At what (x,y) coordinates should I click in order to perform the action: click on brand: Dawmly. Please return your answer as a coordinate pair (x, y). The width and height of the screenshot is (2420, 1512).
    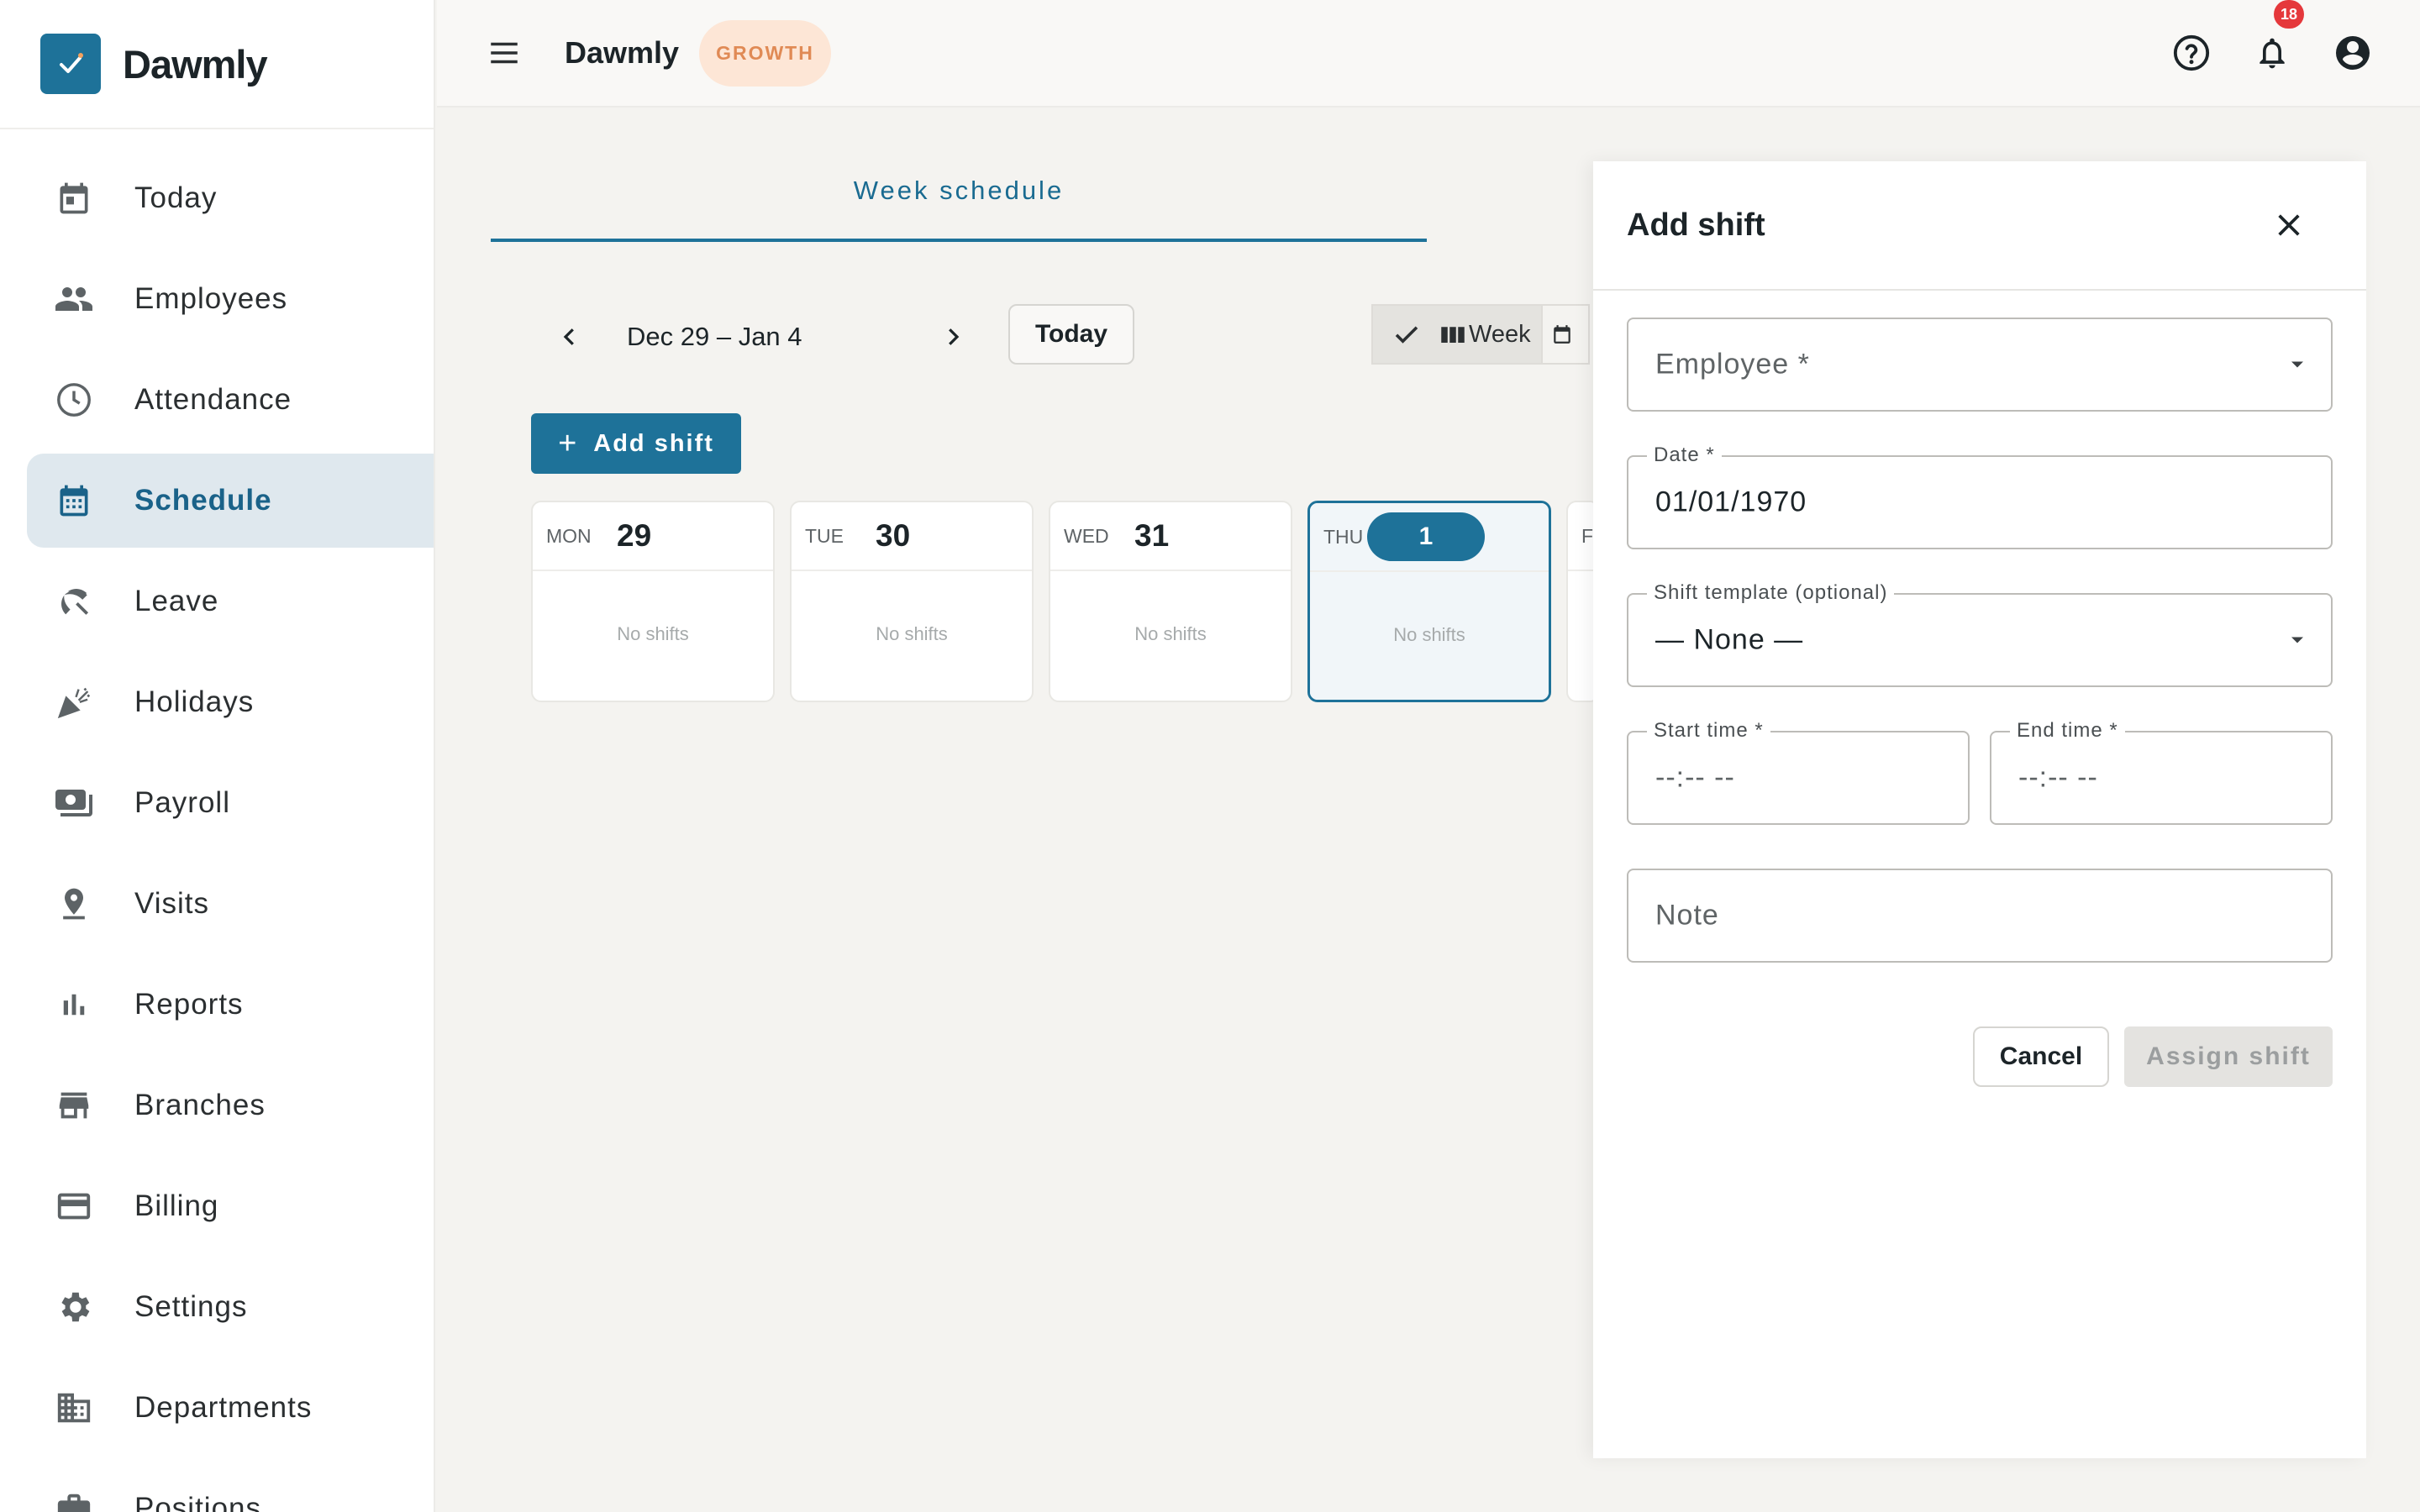
    Looking at the image, I should click on (217, 64).